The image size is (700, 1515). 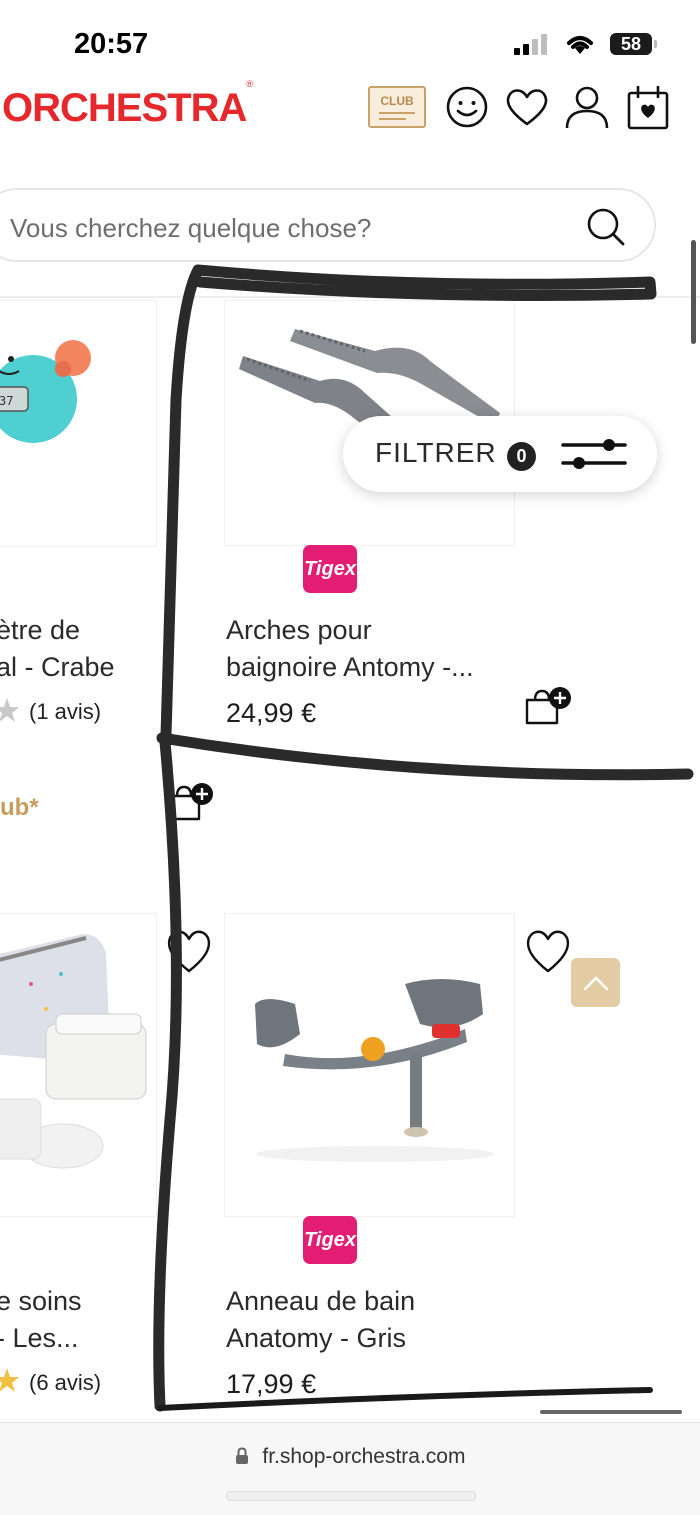 I want to click on product-image: 37, so click(x=78, y=423).